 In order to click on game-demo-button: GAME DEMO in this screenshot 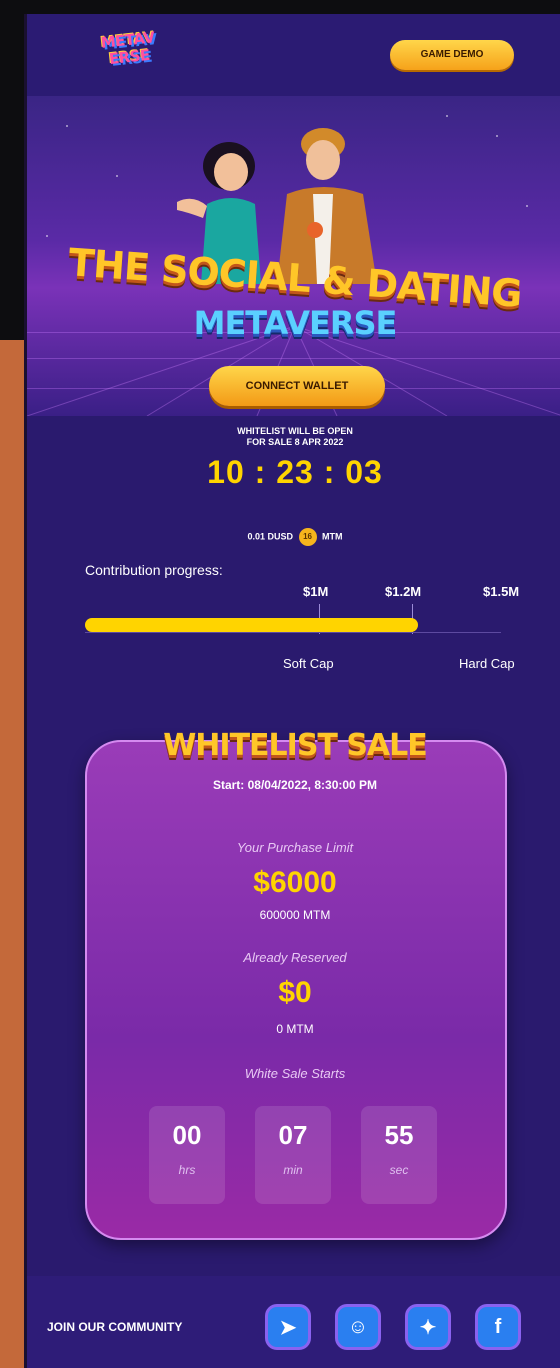, I will do `click(452, 55)`.